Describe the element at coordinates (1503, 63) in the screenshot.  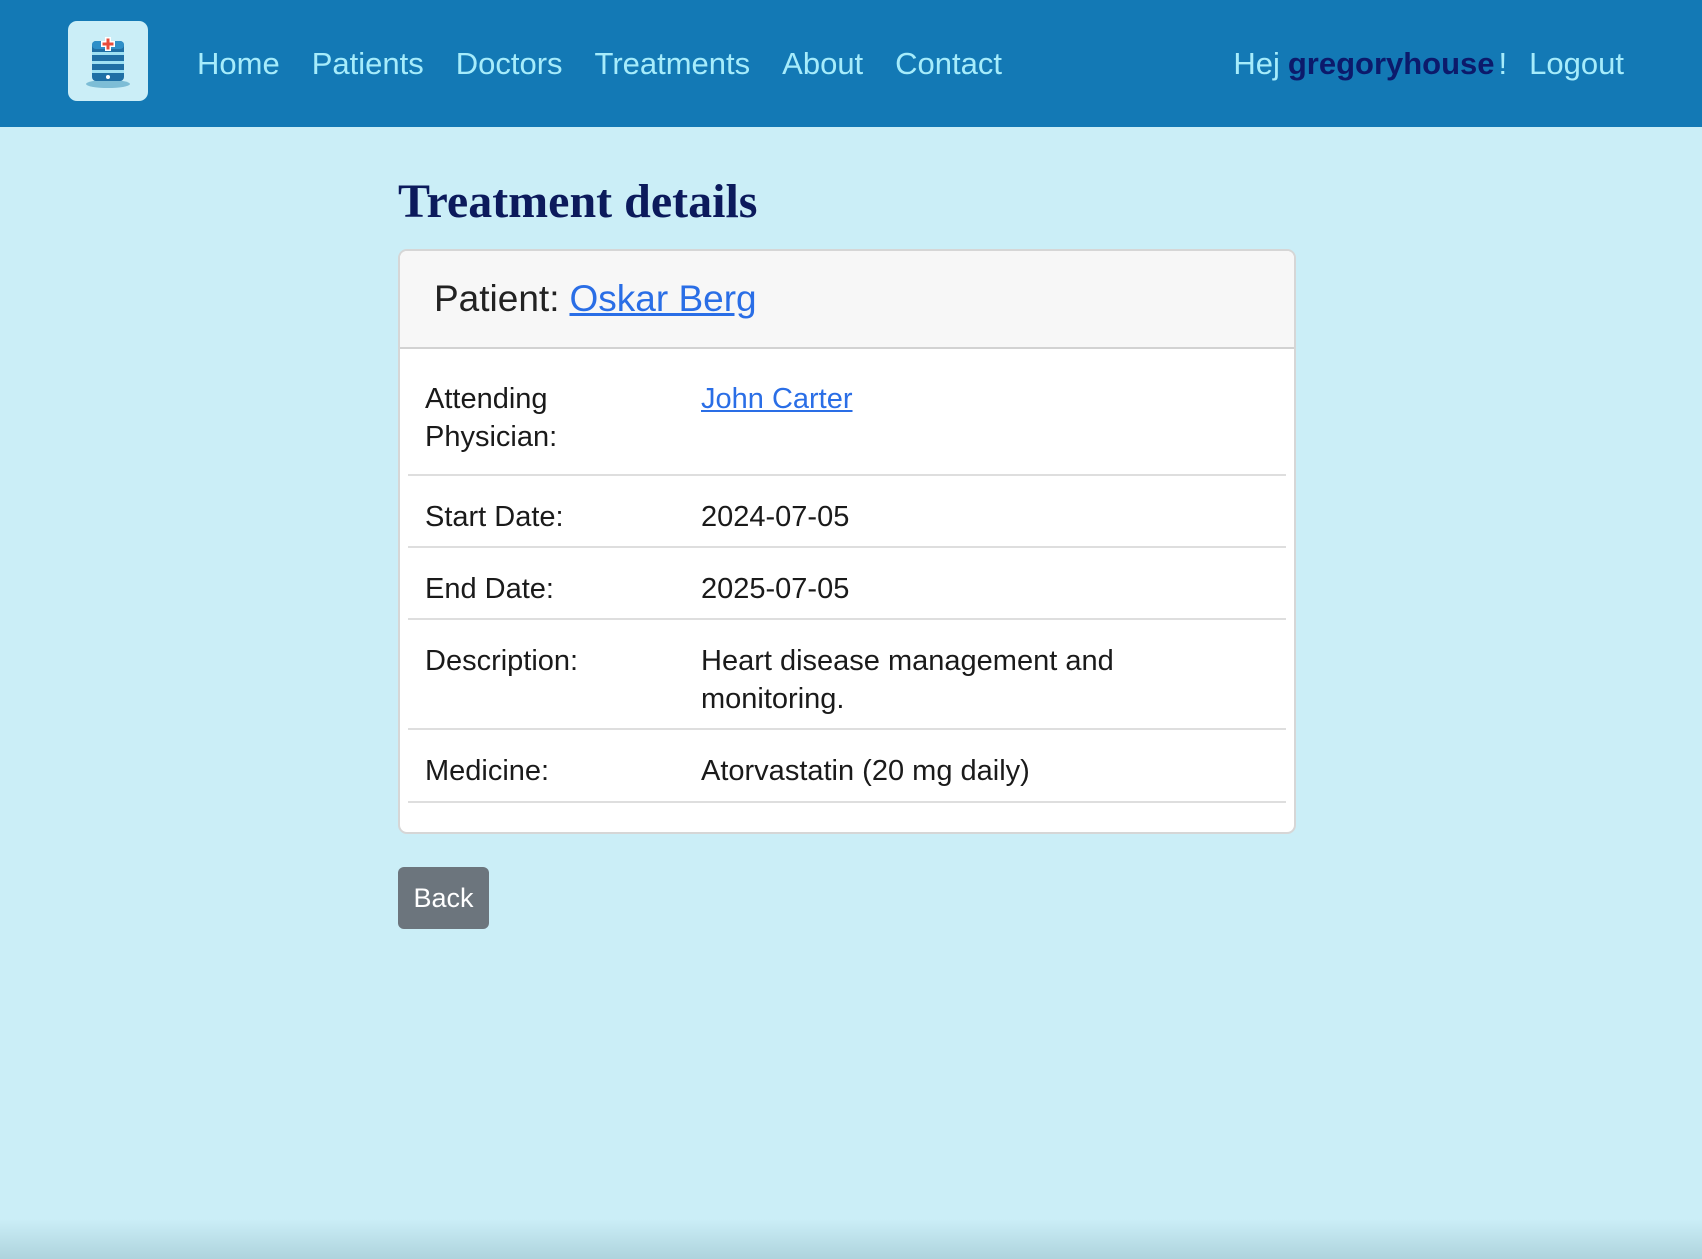
I see `greeting-exclamation: !` at that location.